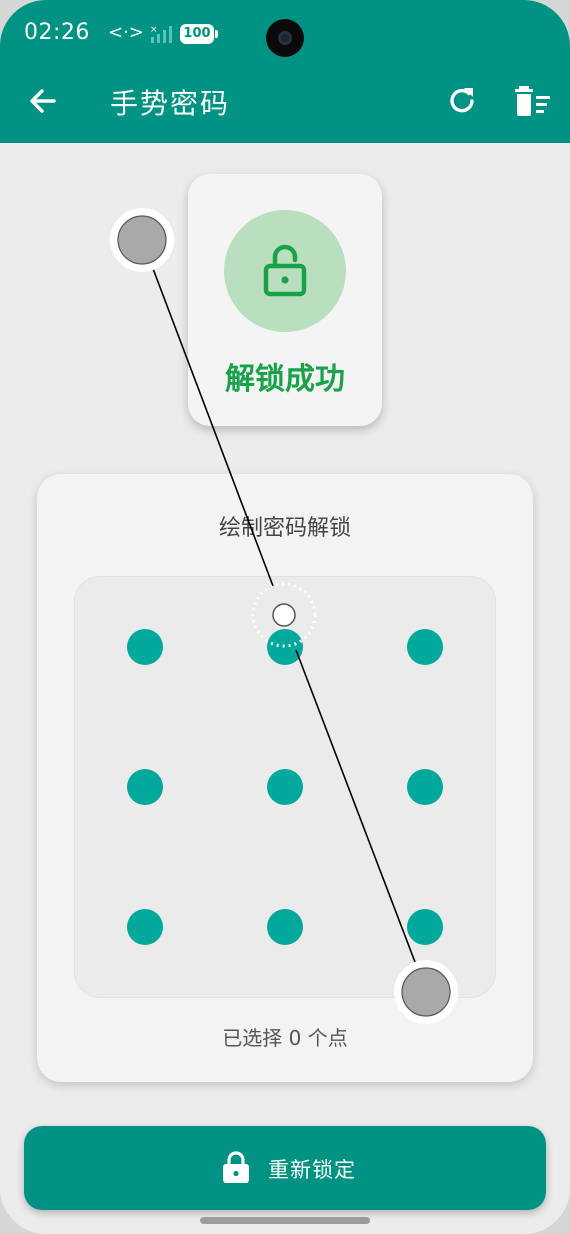 This screenshot has height=1234, width=570. I want to click on touch-indicator-small, so click(284, 615).